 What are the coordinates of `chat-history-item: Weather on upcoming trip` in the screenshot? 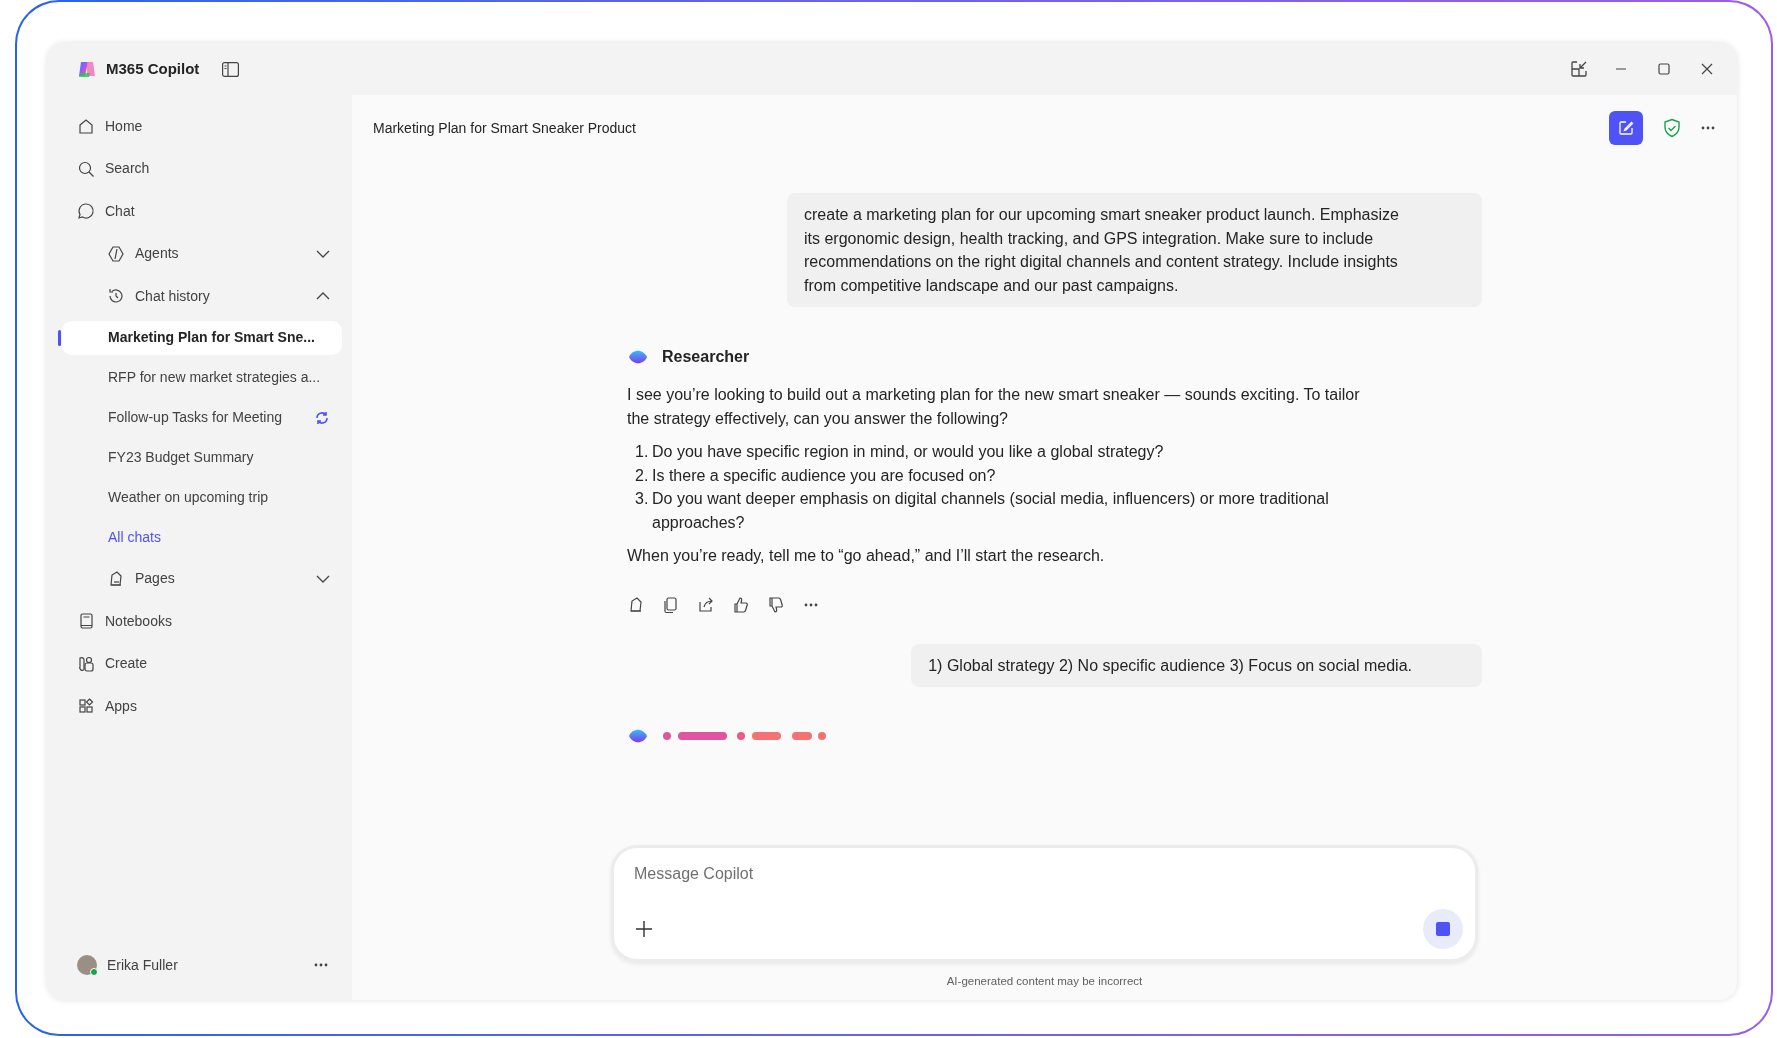 It's located at (202, 497).